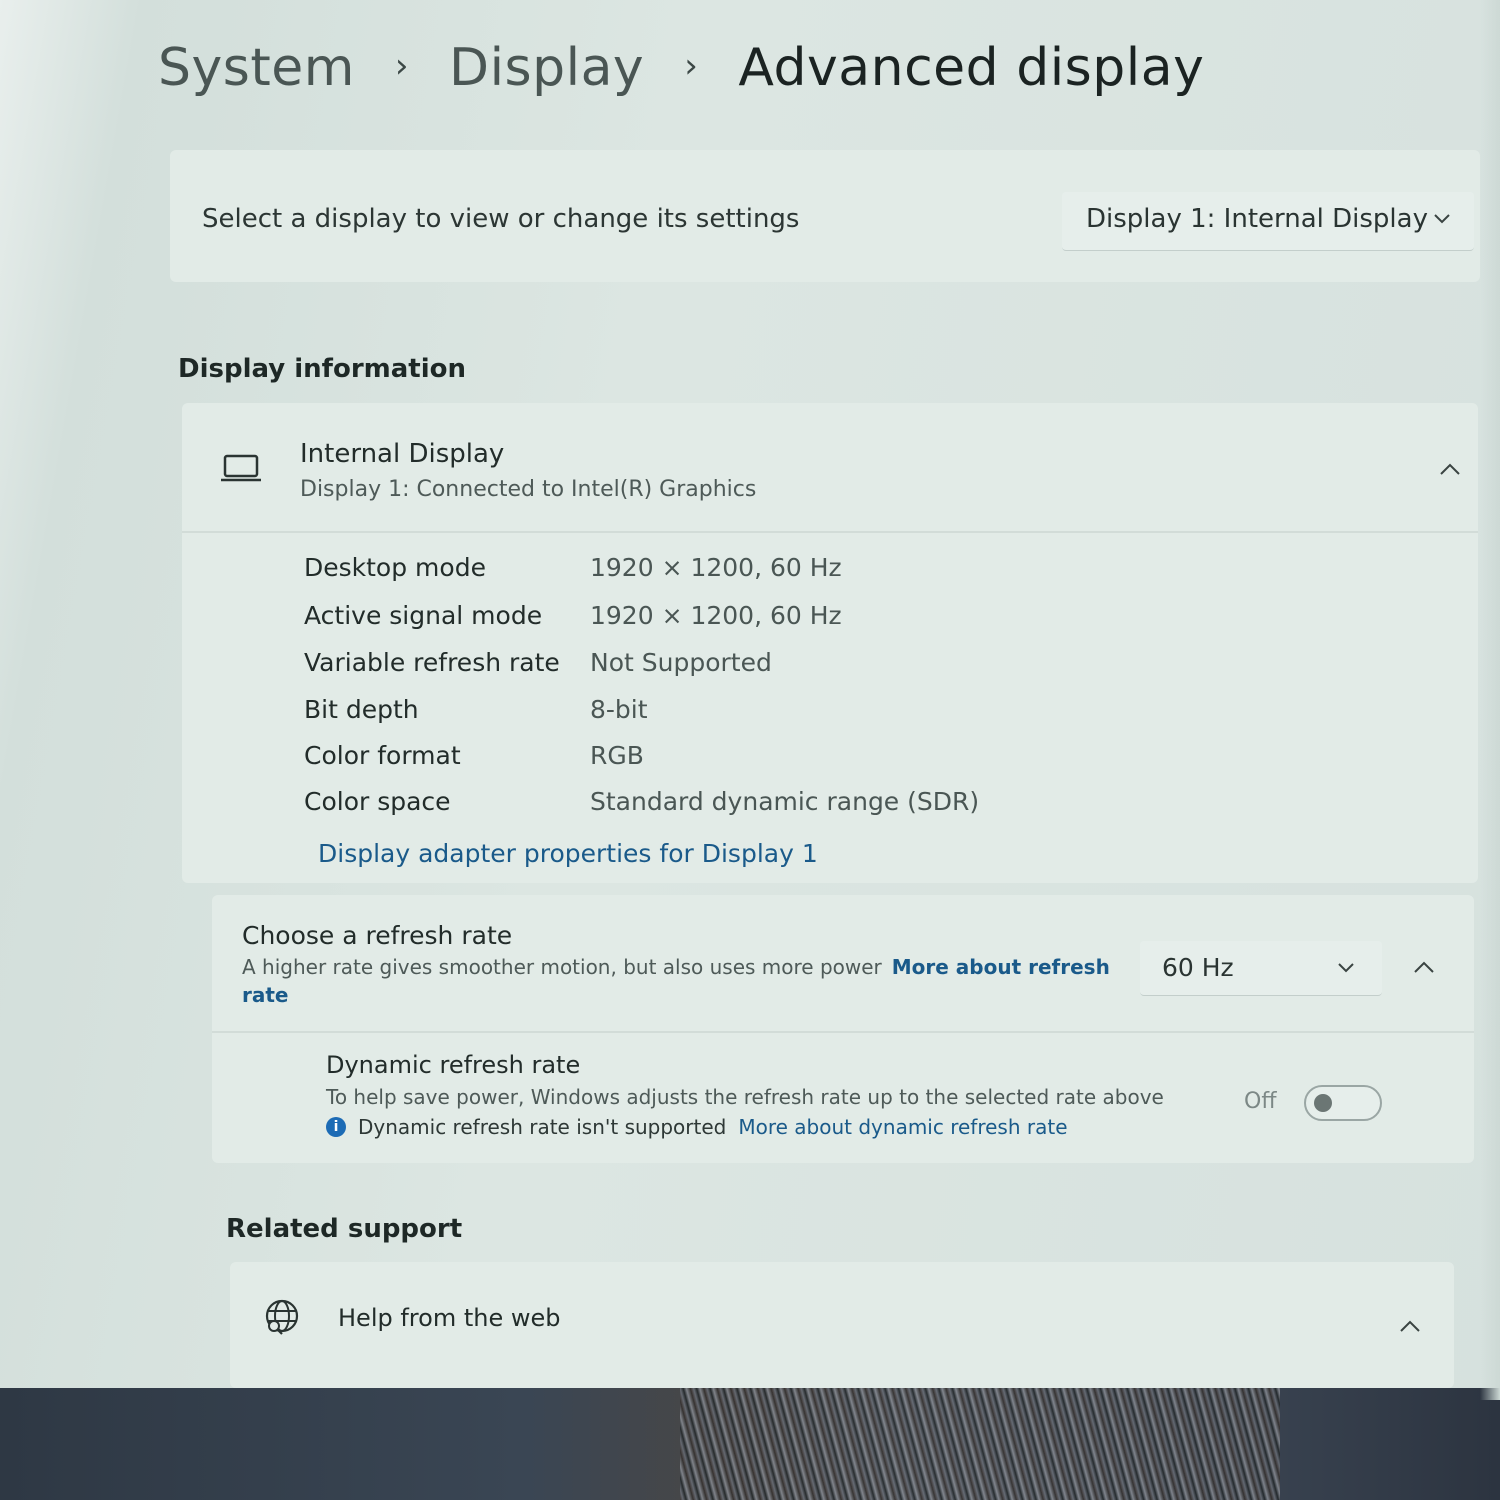 The image size is (1500, 1500). I want to click on display-select-dropdown: Display 1: Internal Display, so click(1268, 221).